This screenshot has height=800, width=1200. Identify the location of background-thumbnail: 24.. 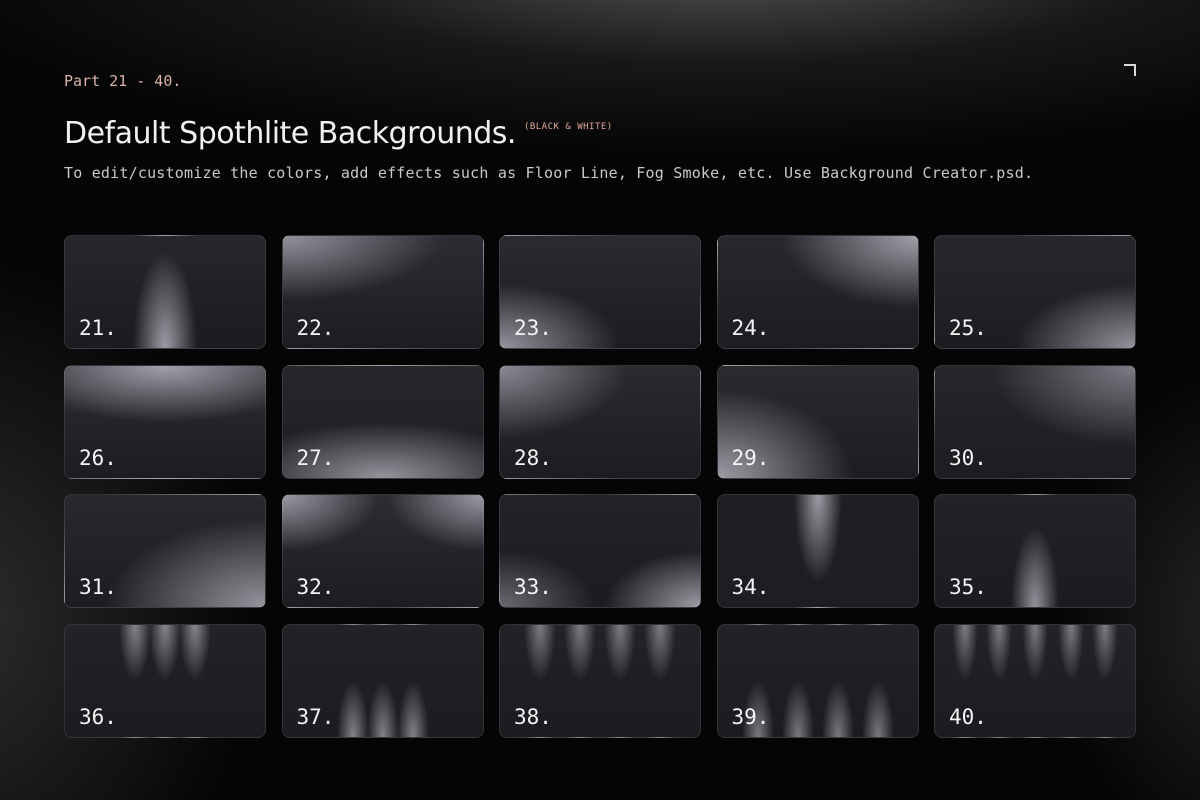
(817, 292).